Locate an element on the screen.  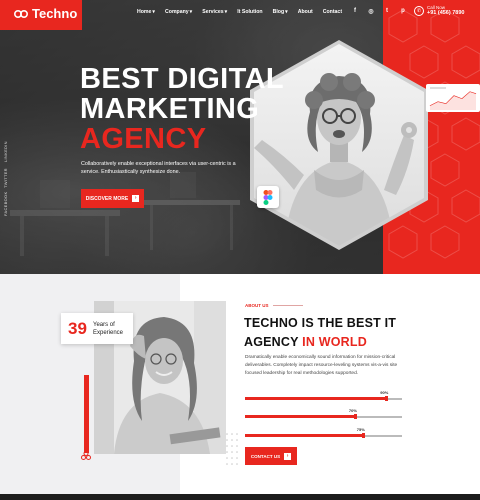
contact-us-button: CONTACT US › is located at coordinates (271, 456).